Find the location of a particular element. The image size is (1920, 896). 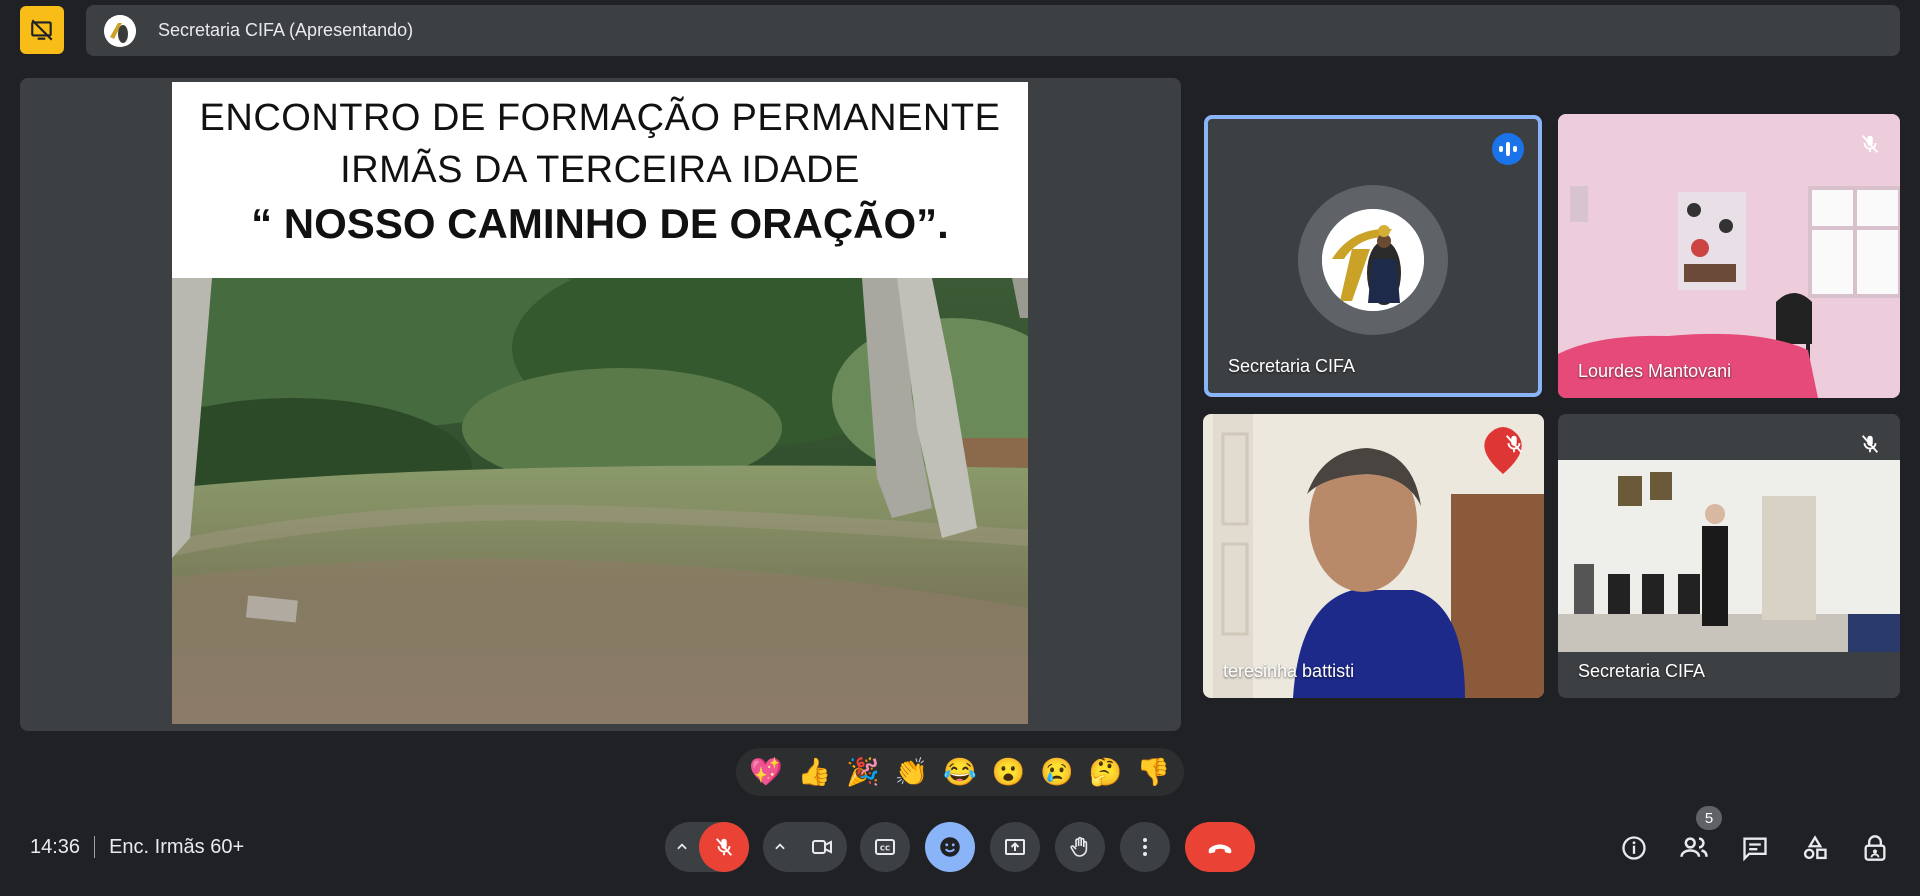

present-screen-icon is located at coordinates (1015, 847).